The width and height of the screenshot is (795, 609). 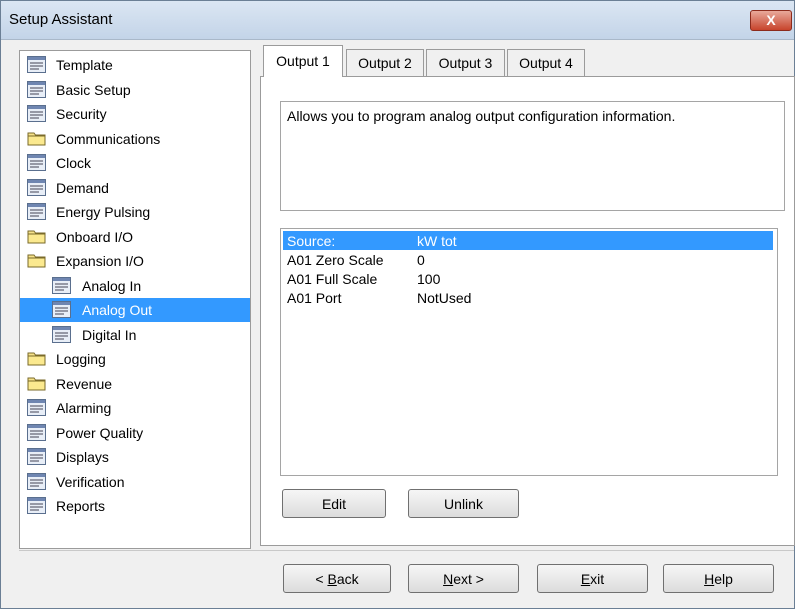 I want to click on tab-output-3: Output 3, so click(x=465, y=62).